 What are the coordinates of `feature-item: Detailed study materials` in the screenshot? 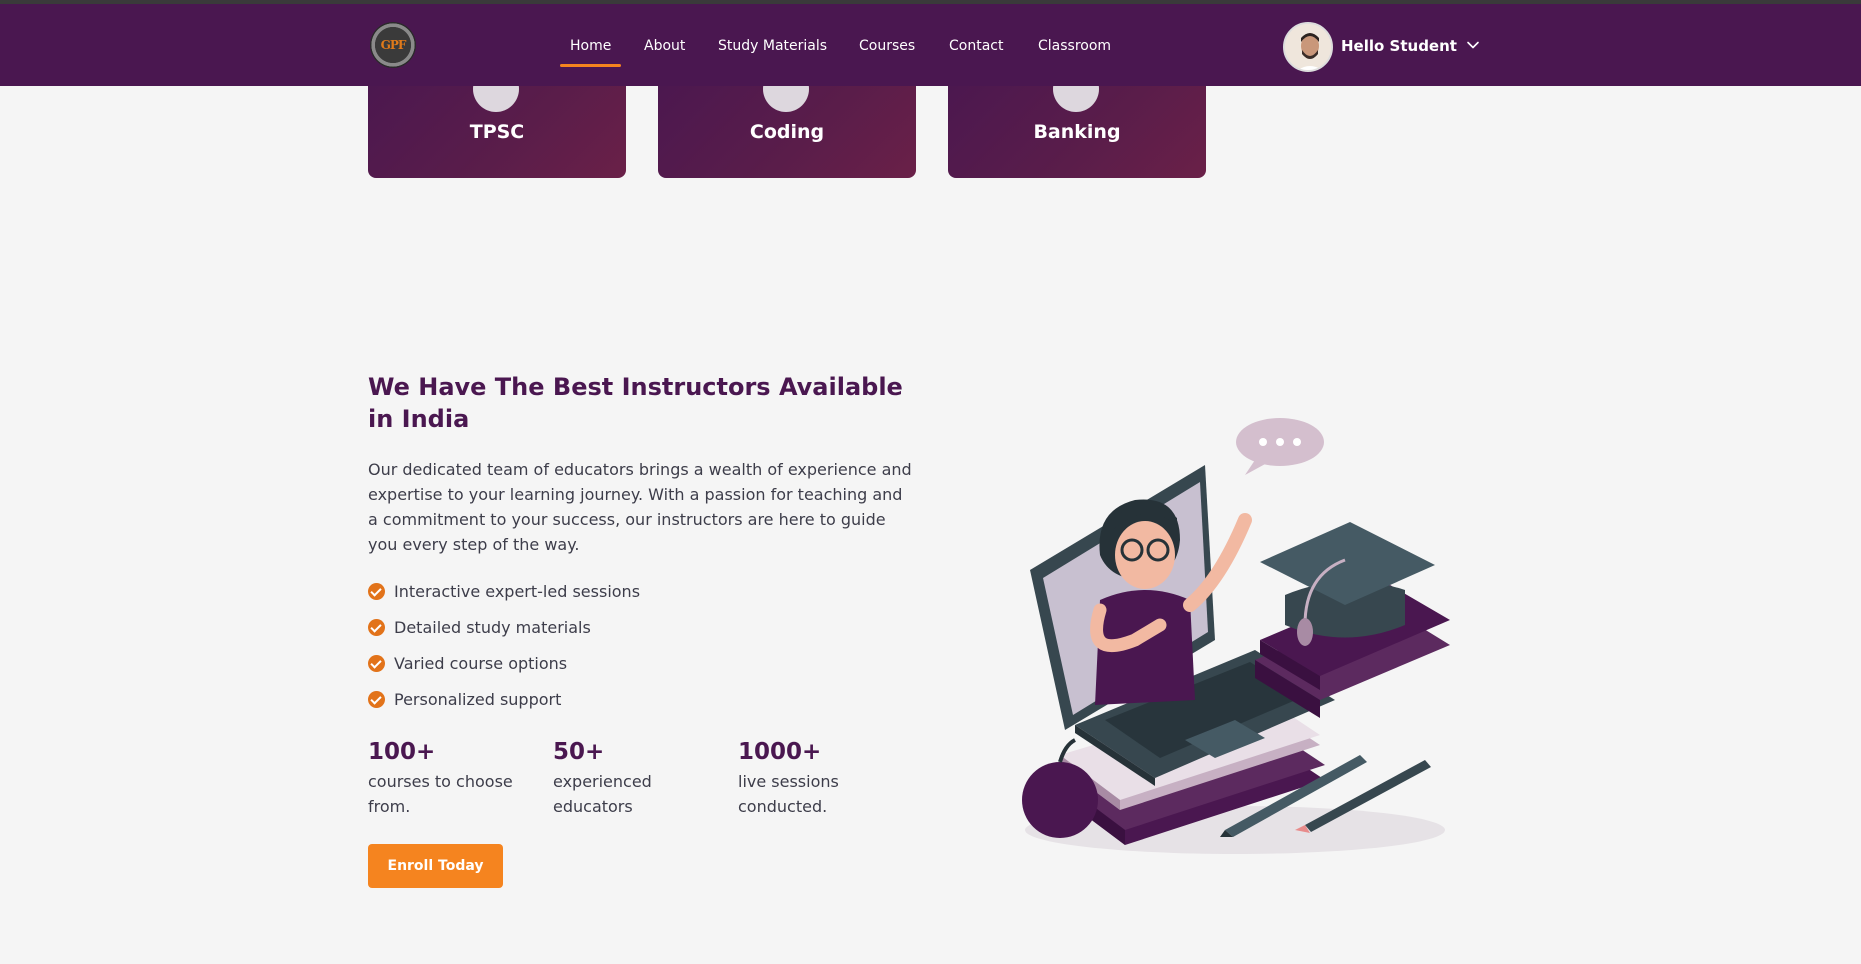 It's located at (479, 627).